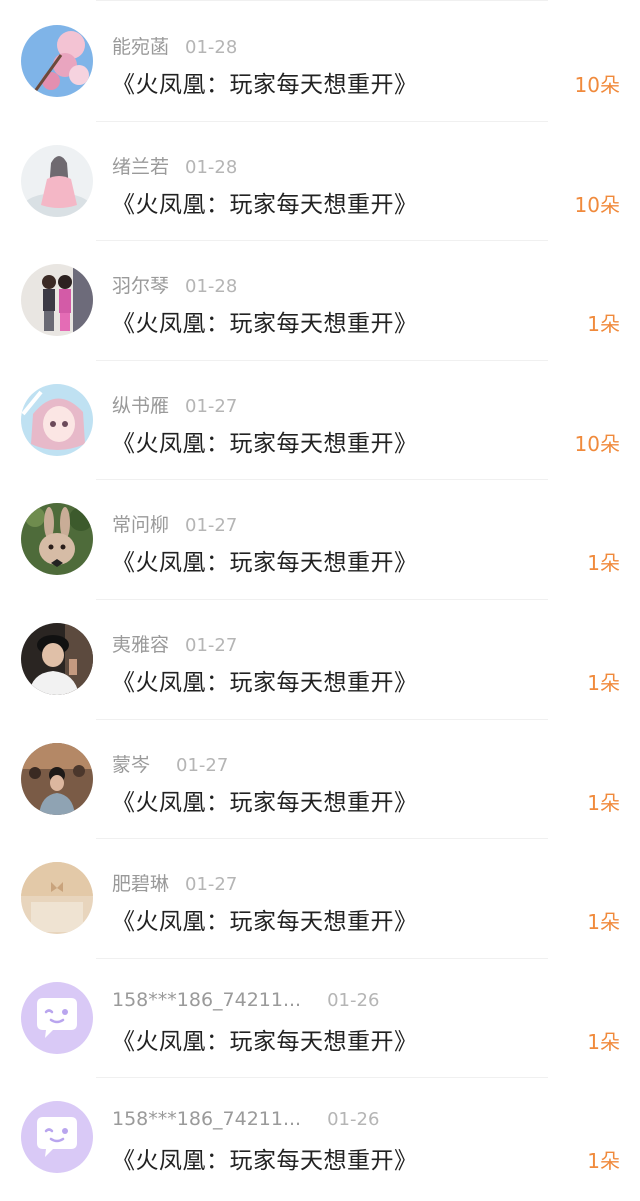 The image size is (640, 1201). What do you see at coordinates (141, 525) in the screenshot?
I see `user-name: 常问柳` at bounding box center [141, 525].